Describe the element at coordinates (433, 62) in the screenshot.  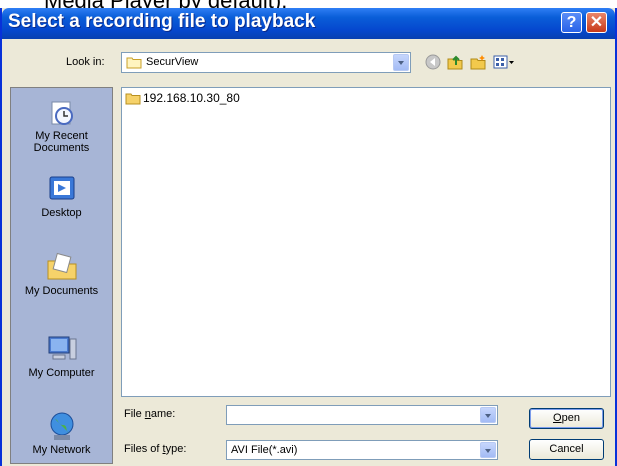
I see `back-icon` at that location.